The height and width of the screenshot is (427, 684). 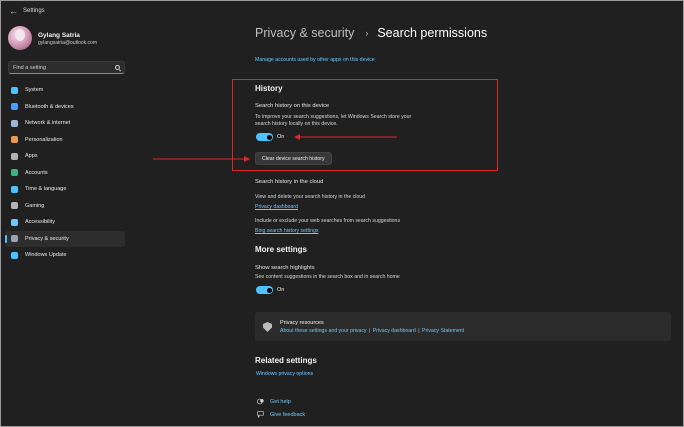 What do you see at coordinates (31, 156) in the screenshot?
I see `sidebar-item-label: Apps` at bounding box center [31, 156].